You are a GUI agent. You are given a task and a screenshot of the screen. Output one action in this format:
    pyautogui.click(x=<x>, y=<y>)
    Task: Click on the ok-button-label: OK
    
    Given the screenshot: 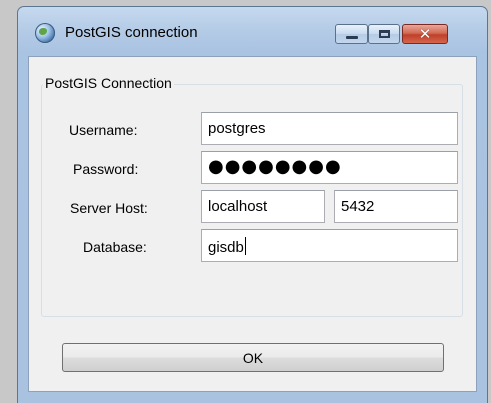 What is the action you would take?
    pyautogui.click(x=253, y=357)
    